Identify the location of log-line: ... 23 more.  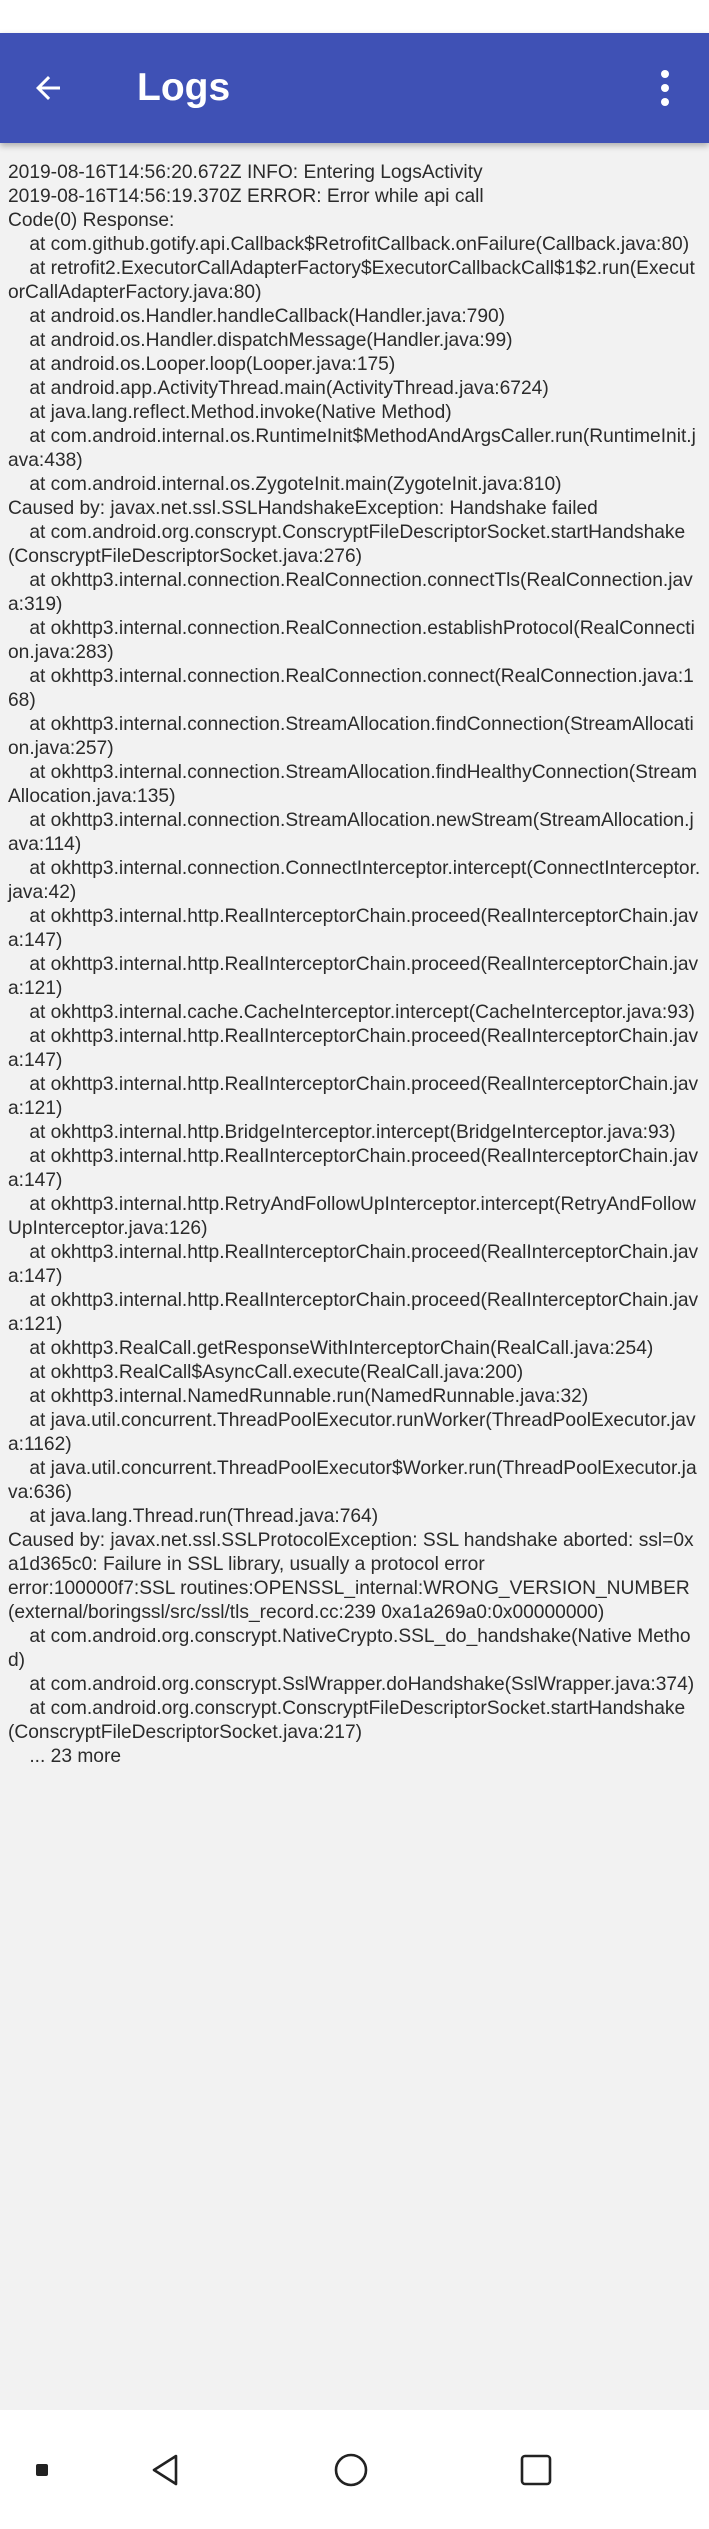
(65, 1756).